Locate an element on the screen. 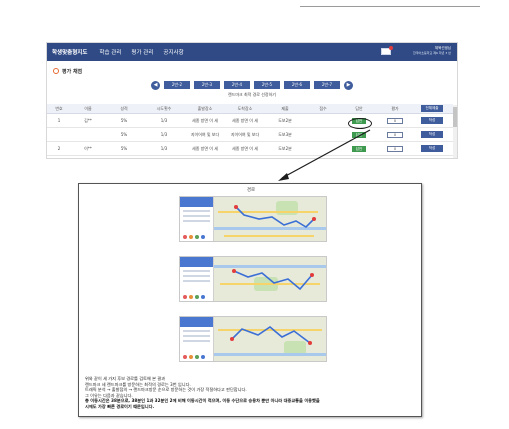  answer-highlight-oval is located at coordinates (360, 123).